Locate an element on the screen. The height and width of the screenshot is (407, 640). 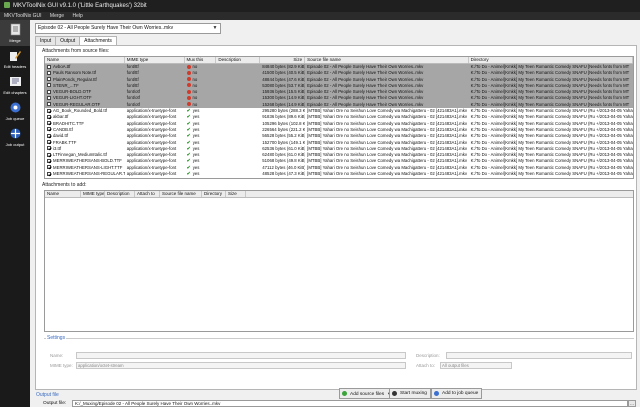
add-to-job-queue-button: Add to job queue is located at coordinates (457, 393).